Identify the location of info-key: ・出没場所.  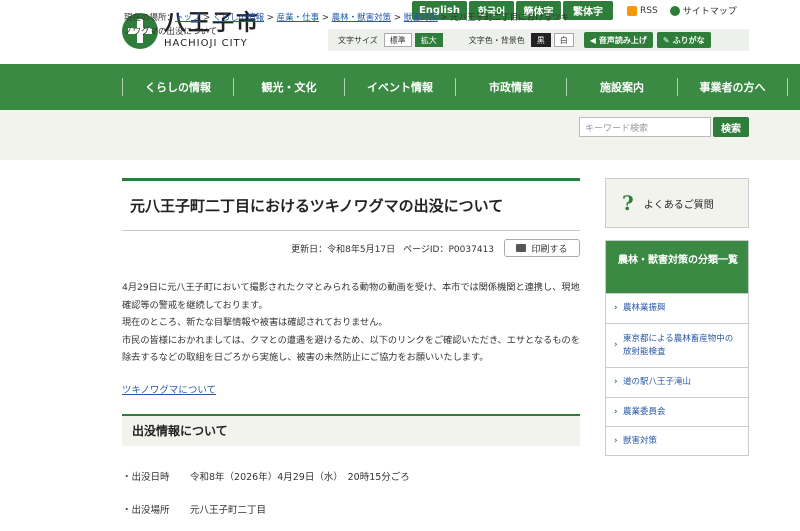
(146, 510).